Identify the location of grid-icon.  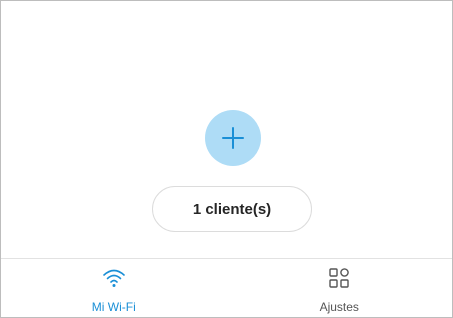
(339, 278).